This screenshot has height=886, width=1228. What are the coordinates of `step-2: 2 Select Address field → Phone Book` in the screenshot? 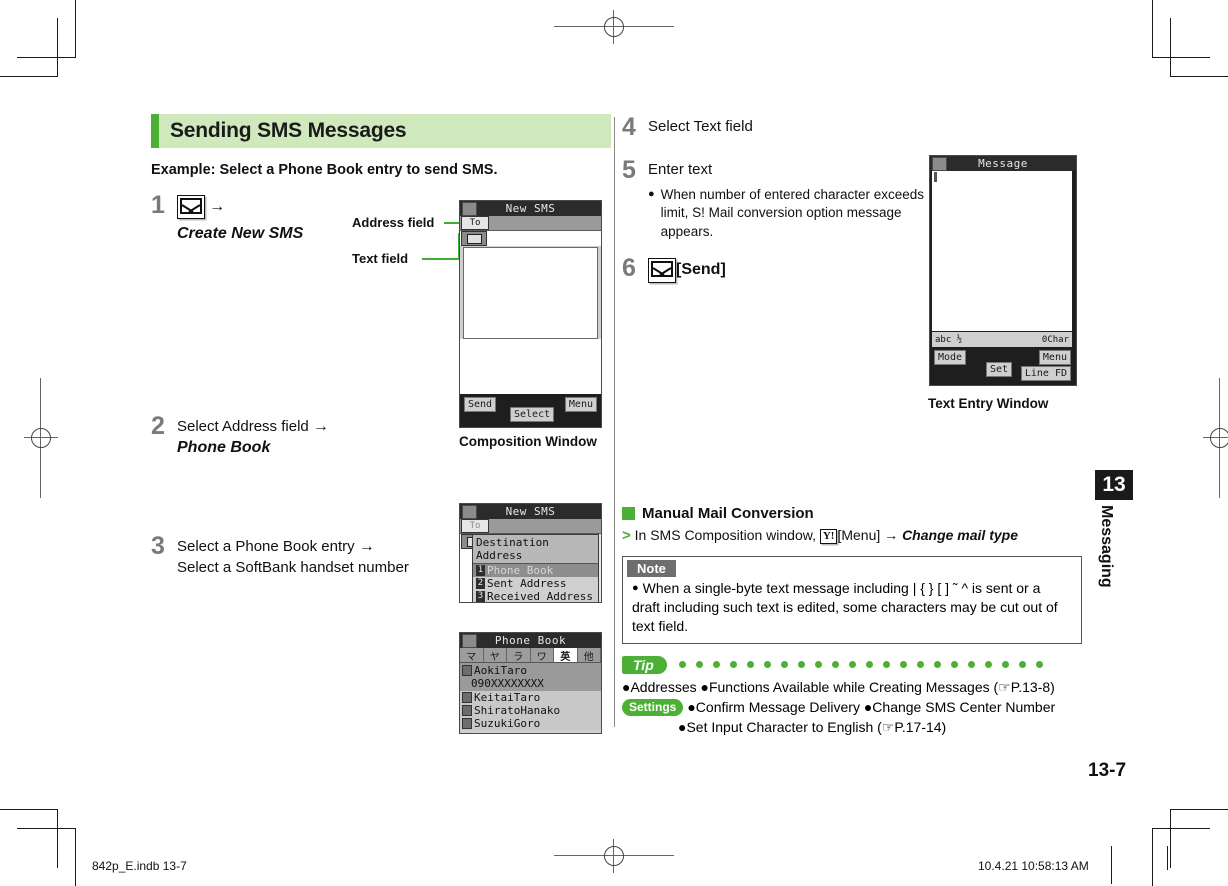 It's located at (381, 436).